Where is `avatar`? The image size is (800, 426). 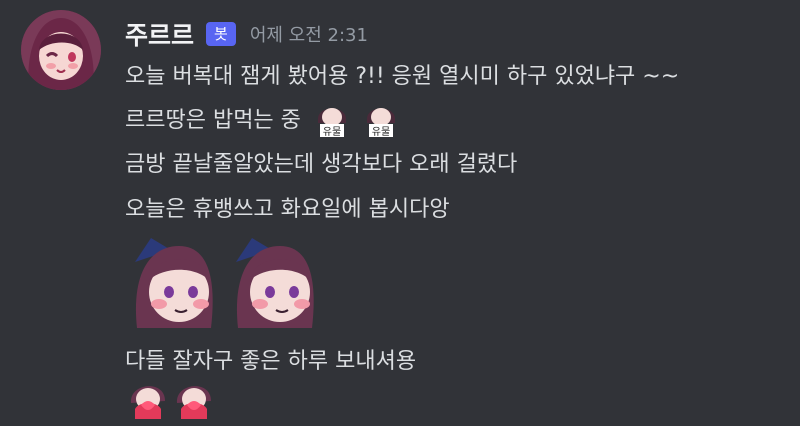
avatar is located at coordinates (61, 50).